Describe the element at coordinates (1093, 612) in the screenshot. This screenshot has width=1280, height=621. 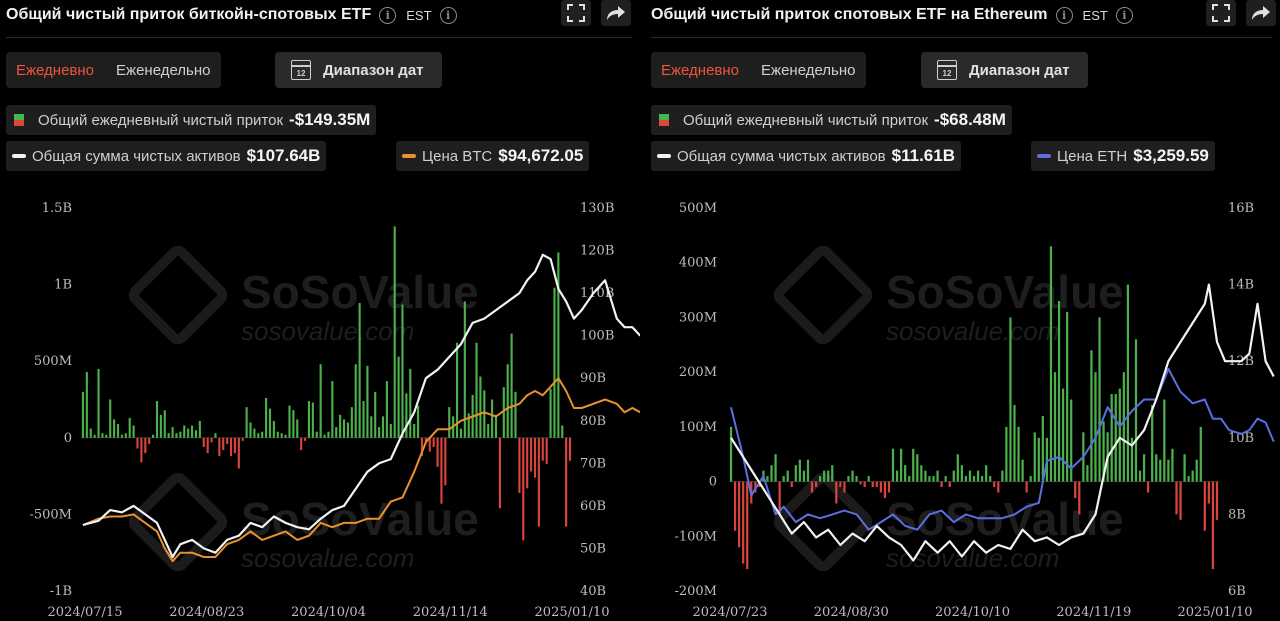
I see `x-axis-tick: 2024/11/19` at that location.